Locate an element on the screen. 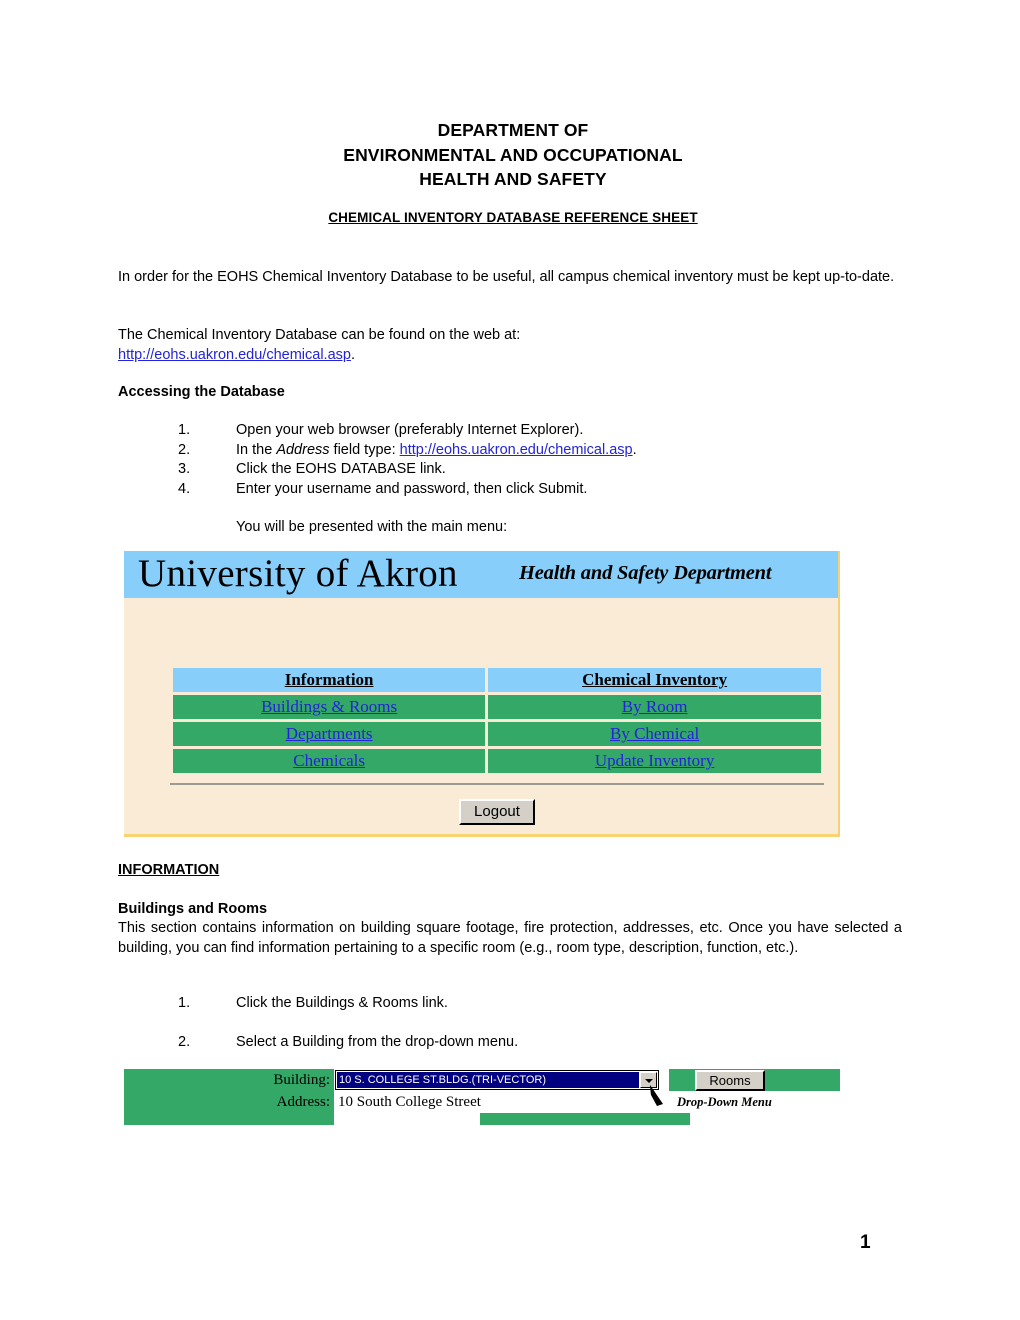 The width and height of the screenshot is (1020, 1320). title-line-2: ENVIRONMENTAL AND OCCUPATIONAL is located at coordinates (513, 154).